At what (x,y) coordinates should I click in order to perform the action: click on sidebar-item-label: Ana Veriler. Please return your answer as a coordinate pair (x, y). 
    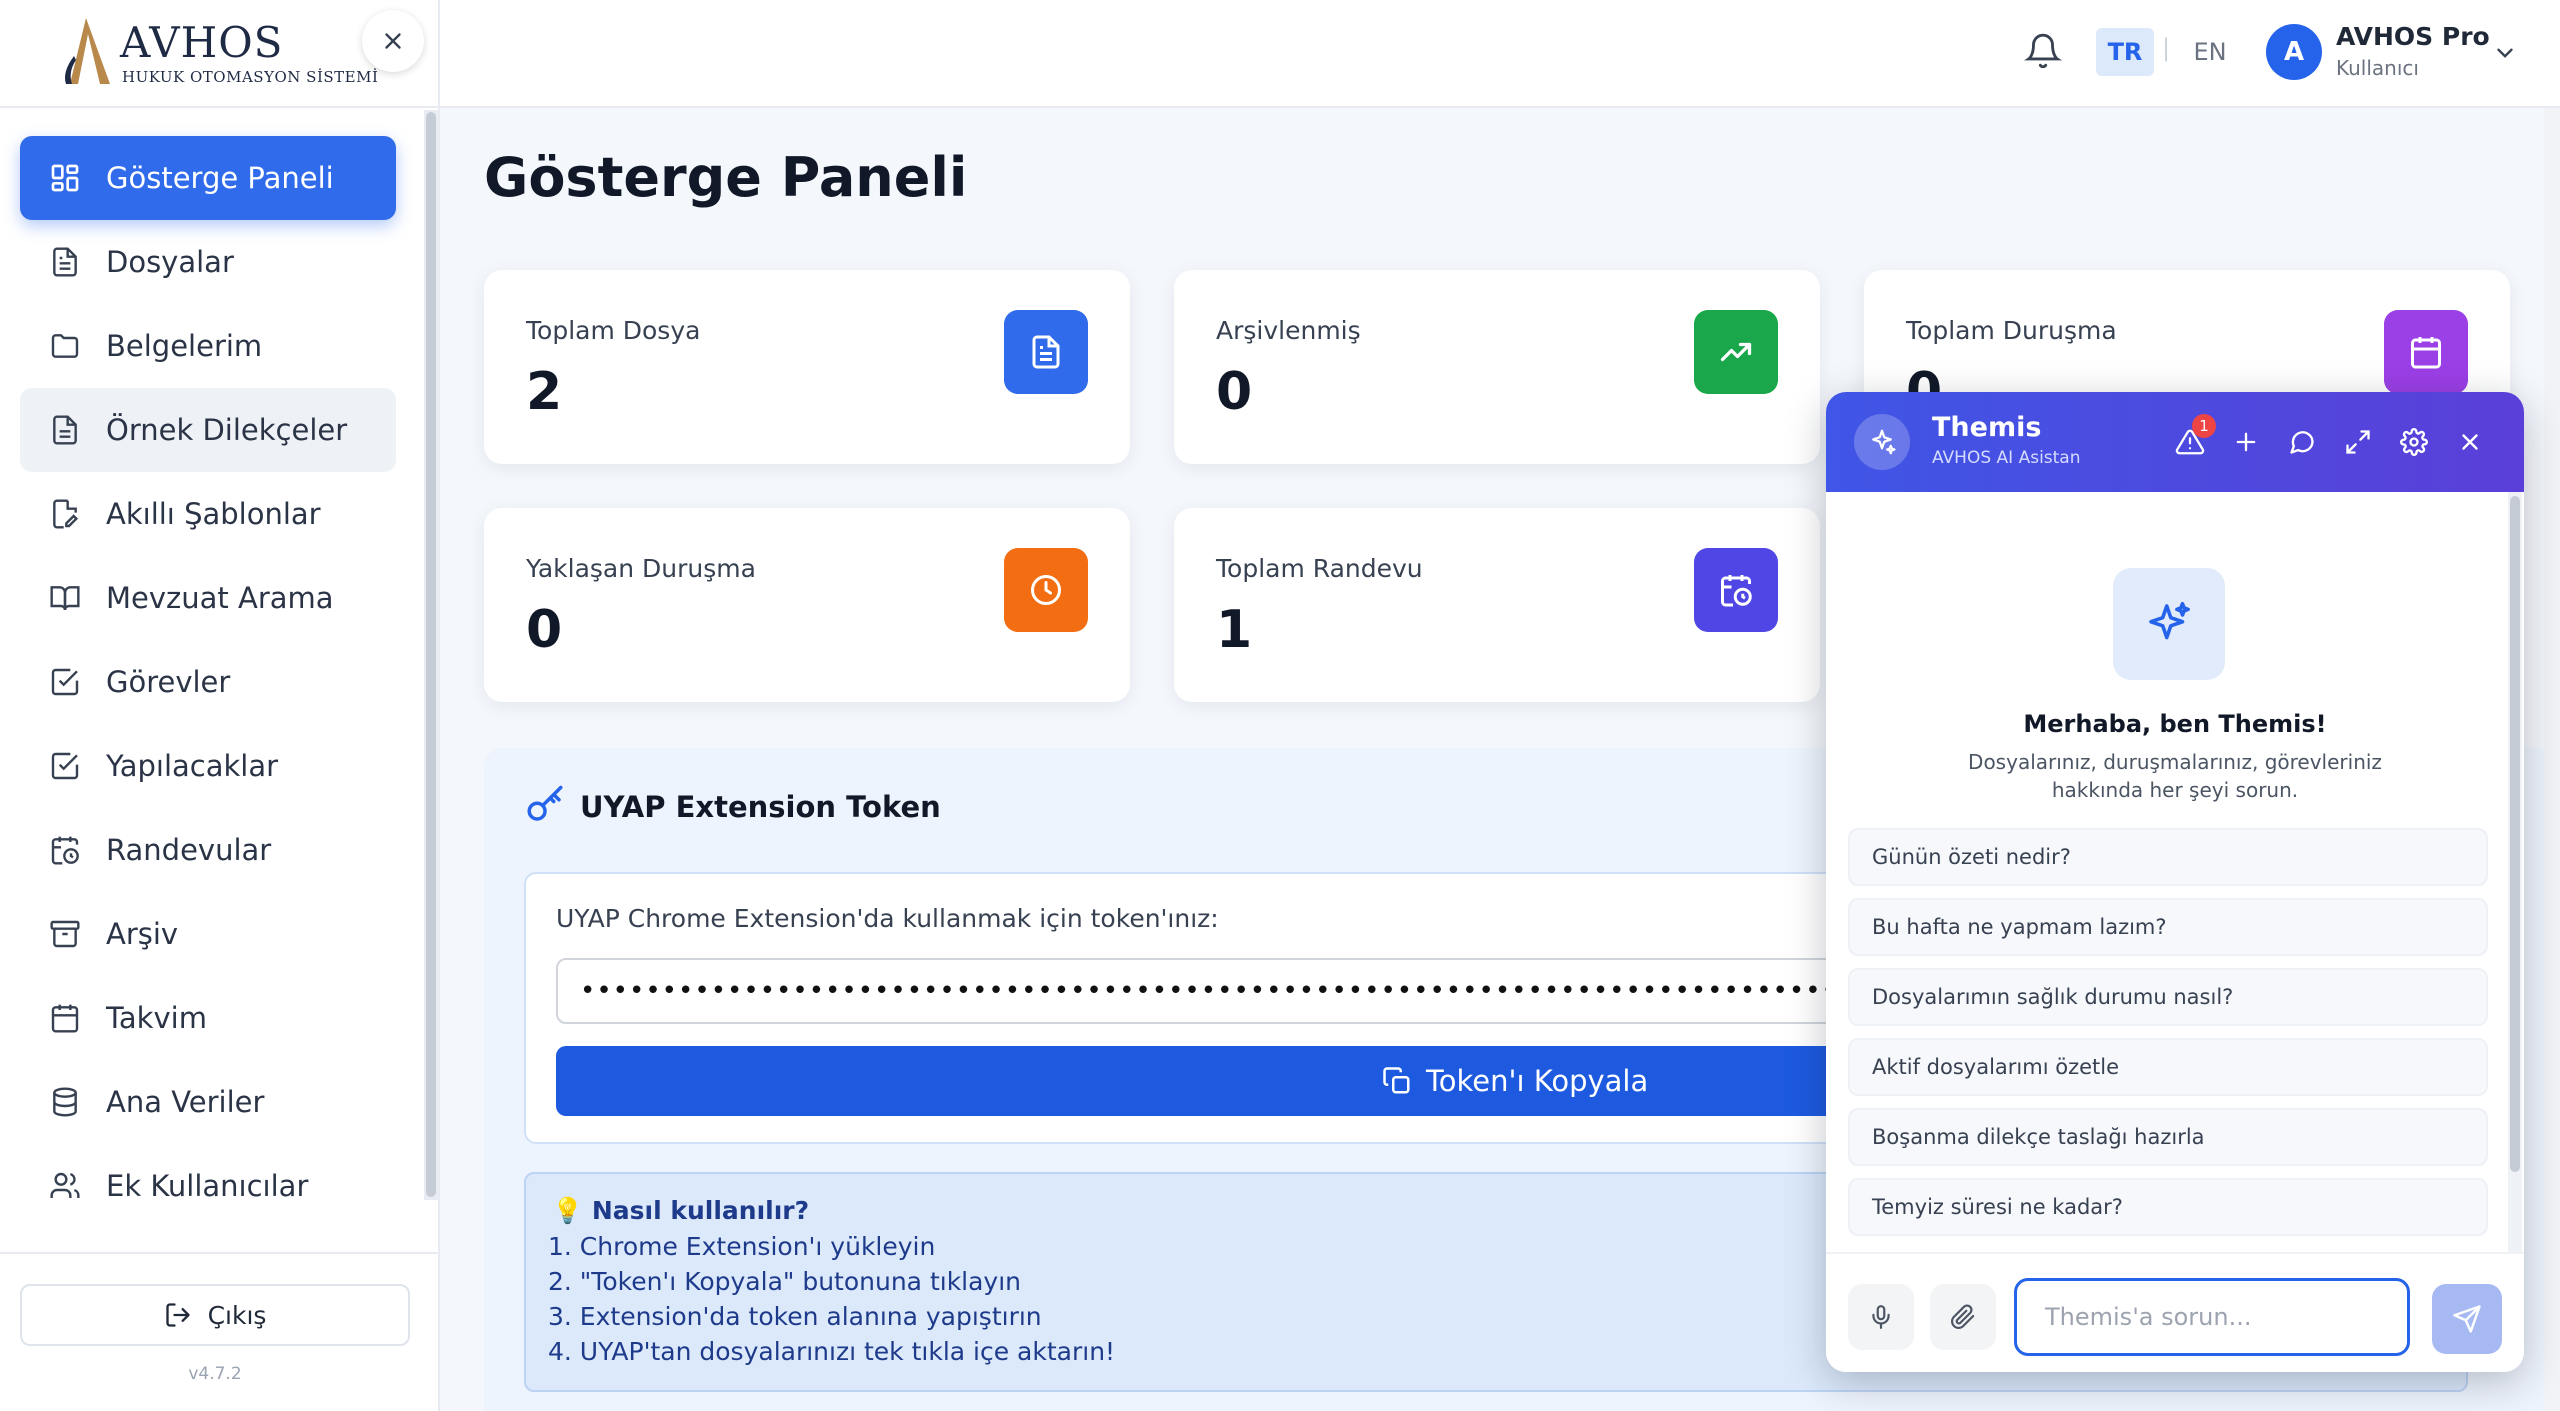
    Looking at the image, I should click on (185, 1102).